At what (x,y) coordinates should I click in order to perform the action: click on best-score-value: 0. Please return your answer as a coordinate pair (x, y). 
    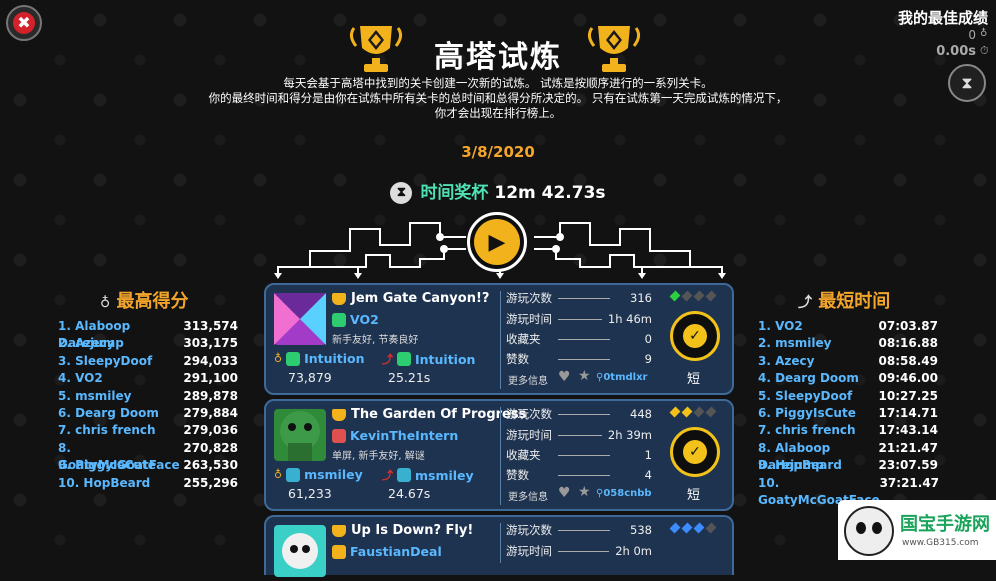
    Looking at the image, I should click on (972, 35).